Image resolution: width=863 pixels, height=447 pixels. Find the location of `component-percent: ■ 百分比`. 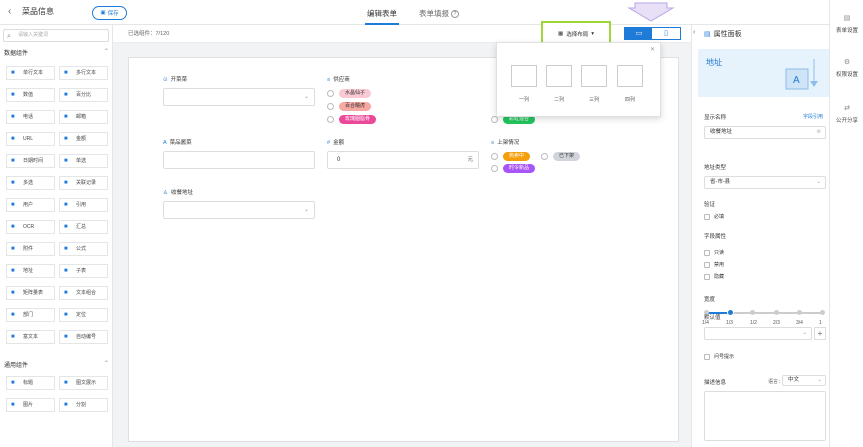

component-percent: ■ 百分比 is located at coordinates (83, 95).